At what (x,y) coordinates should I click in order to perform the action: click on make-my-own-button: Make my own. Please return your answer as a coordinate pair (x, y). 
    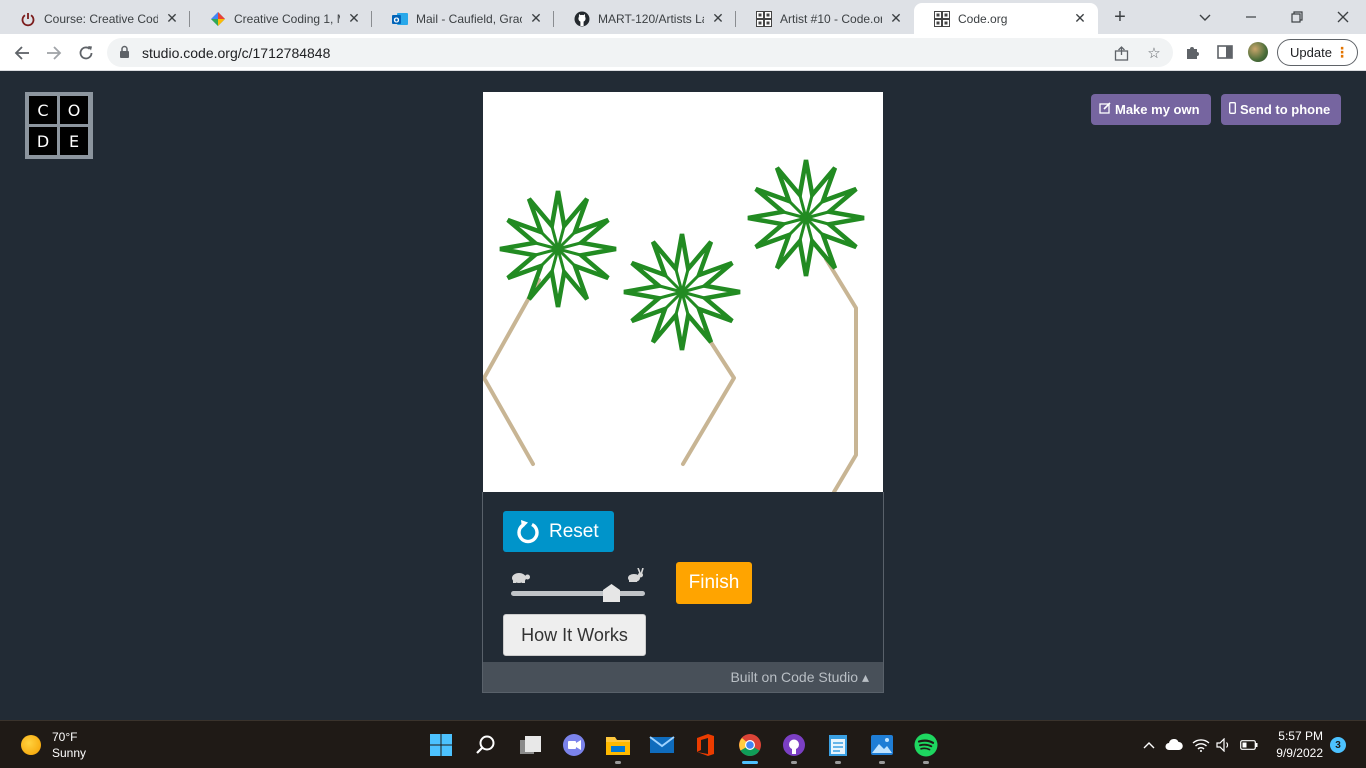
    Looking at the image, I should click on (1151, 109).